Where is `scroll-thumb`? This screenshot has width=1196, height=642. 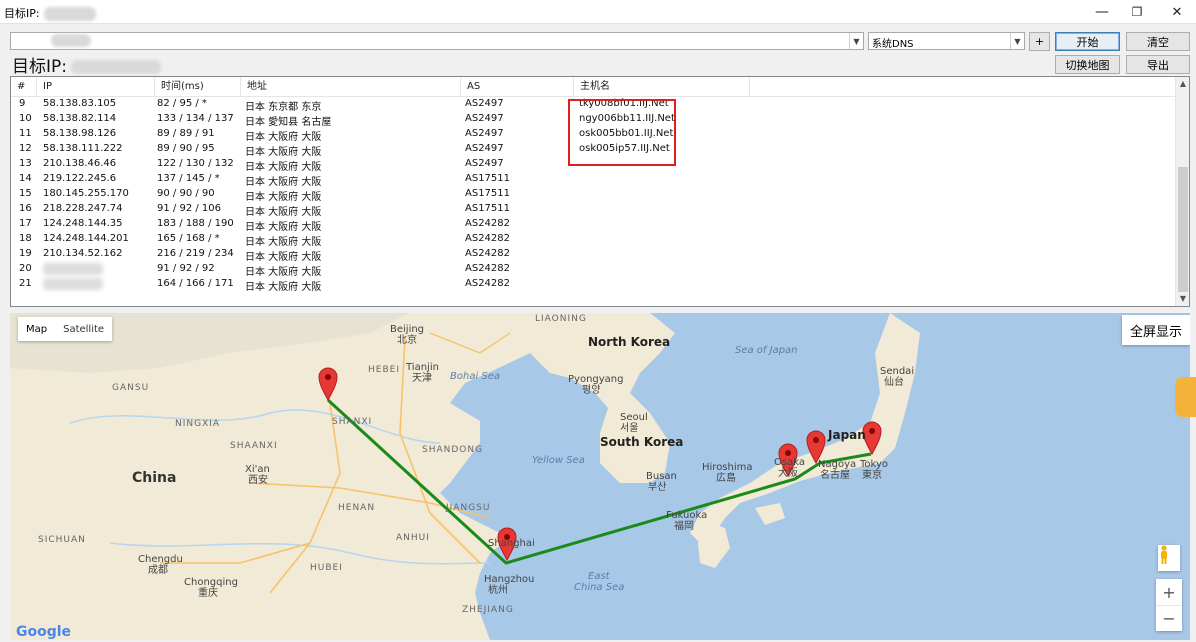
scroll-thumb is located at coordinates (1183, 229).